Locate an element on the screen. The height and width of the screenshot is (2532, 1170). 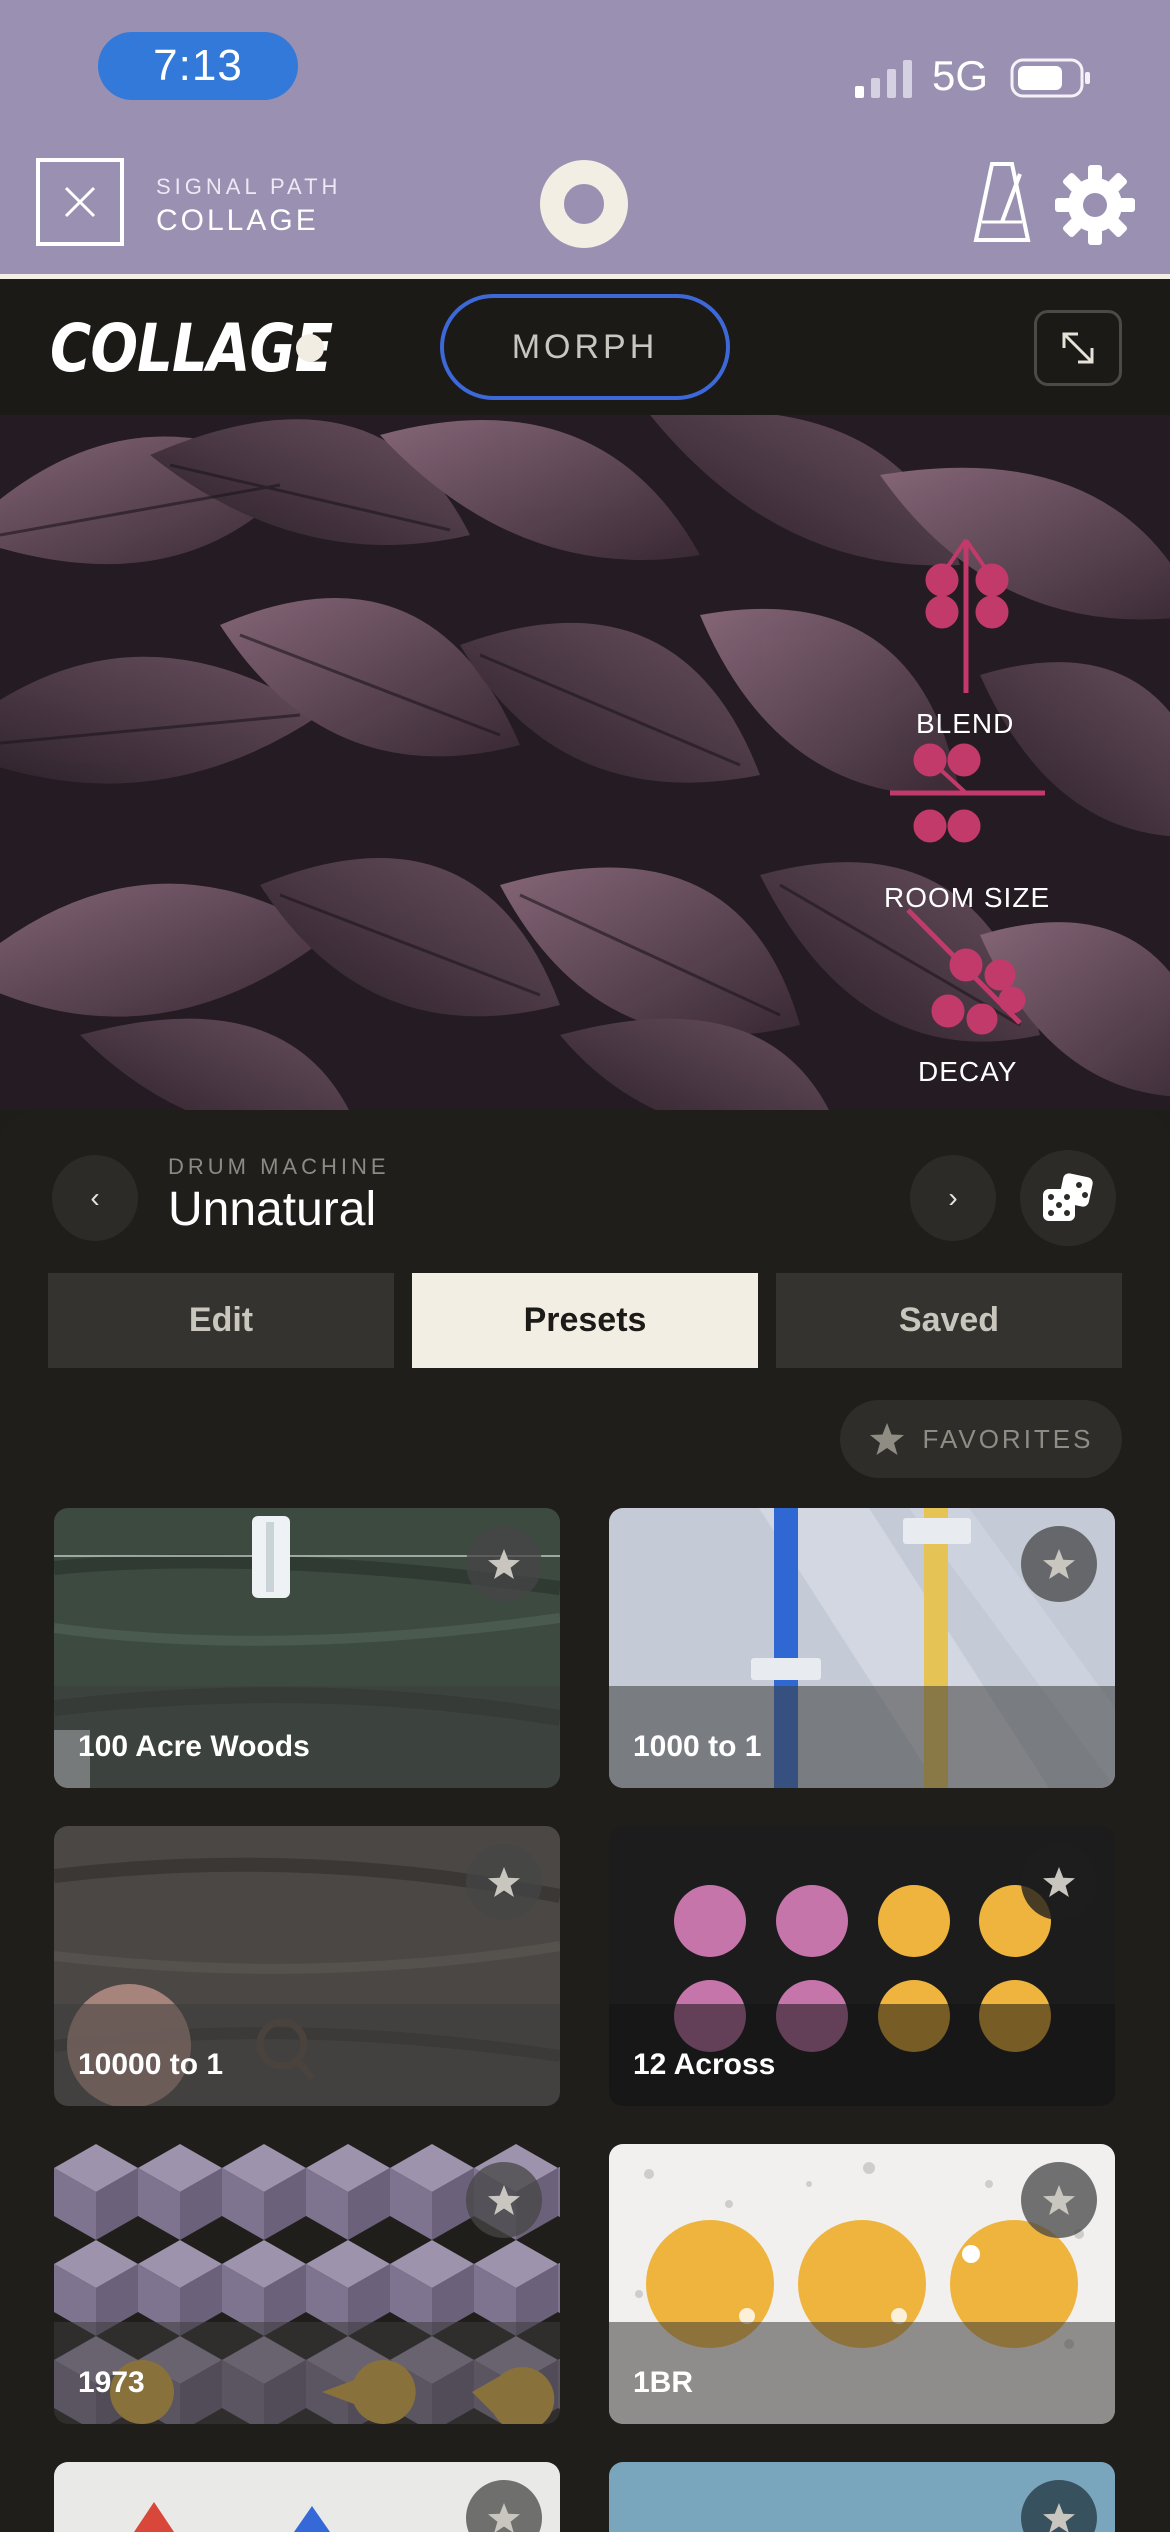
plugin-name: COLLAGE is located at coordinates (237, 220).